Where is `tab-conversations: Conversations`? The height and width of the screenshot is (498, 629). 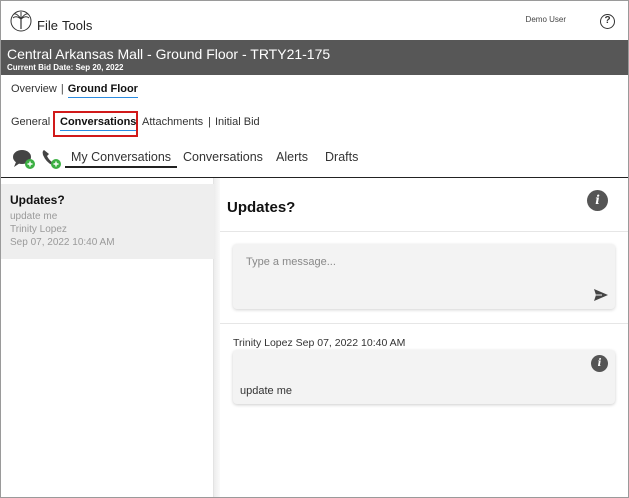 tab-conversations: Conversations is located at coordinates (98, 123).